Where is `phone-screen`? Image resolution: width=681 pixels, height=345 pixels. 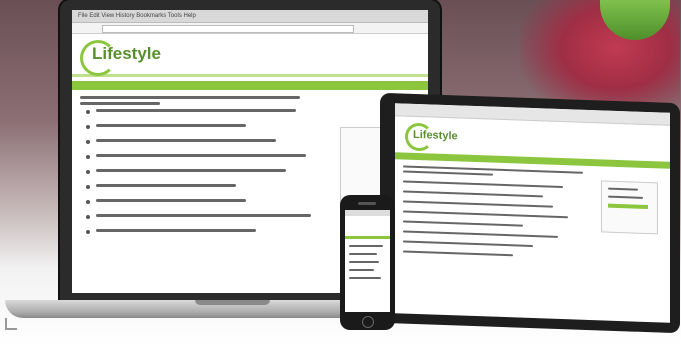
phone-screen is located at coordinates (367, 261).